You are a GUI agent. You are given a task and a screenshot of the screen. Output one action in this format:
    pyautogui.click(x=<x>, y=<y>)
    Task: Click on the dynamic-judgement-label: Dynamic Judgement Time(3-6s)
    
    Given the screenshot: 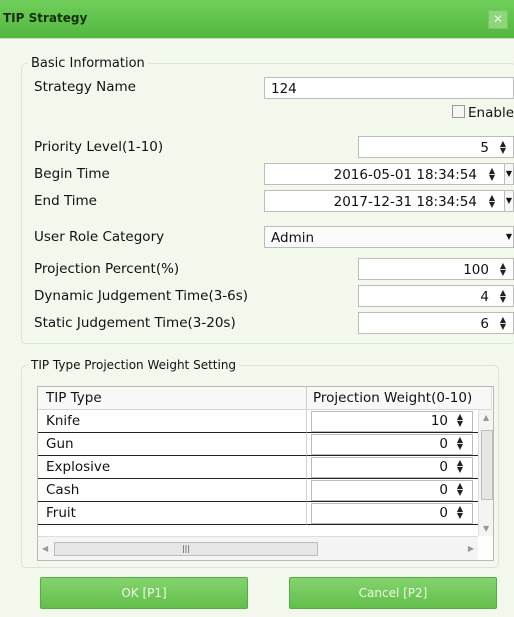 What is the action you would take?
    pyautogui.click(x=141, y=296)
    